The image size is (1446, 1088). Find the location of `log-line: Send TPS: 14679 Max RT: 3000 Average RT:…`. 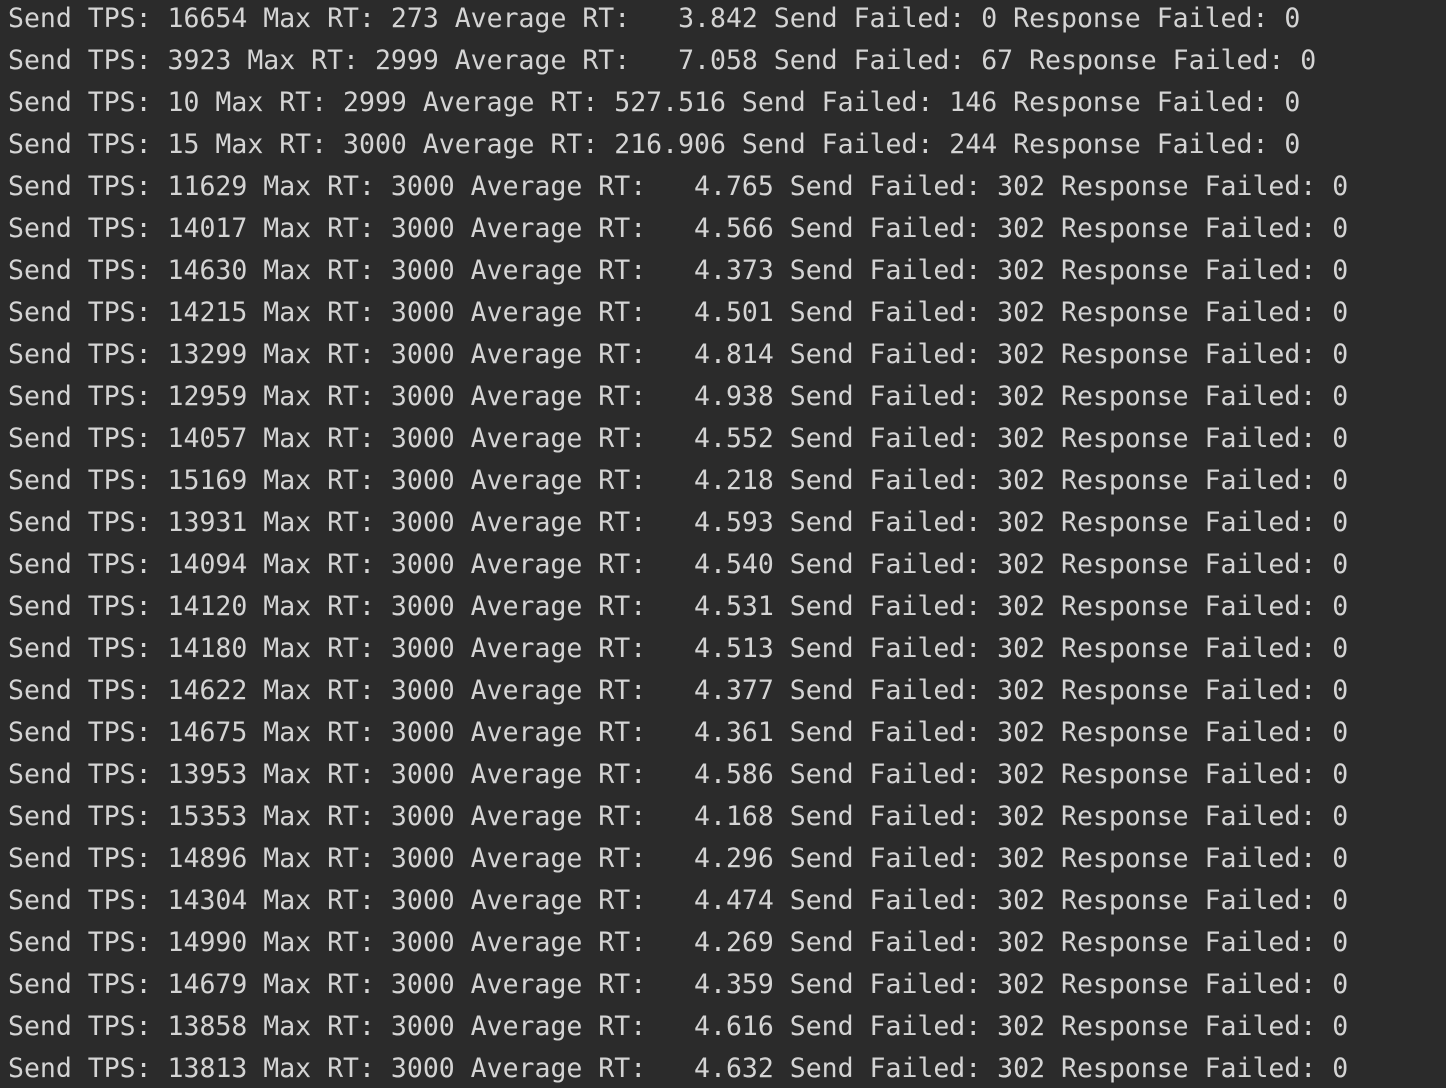

log-line: Send TPS: 14679 Max RT: 3000 Average RT:… is located at coordinates (678, 984).